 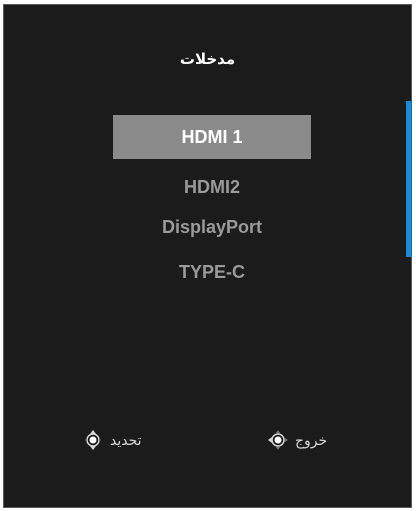 What do you see at coordinates (408, 179) in the screenshot?
I see `scrollbar` at bounding box center [408, 179].